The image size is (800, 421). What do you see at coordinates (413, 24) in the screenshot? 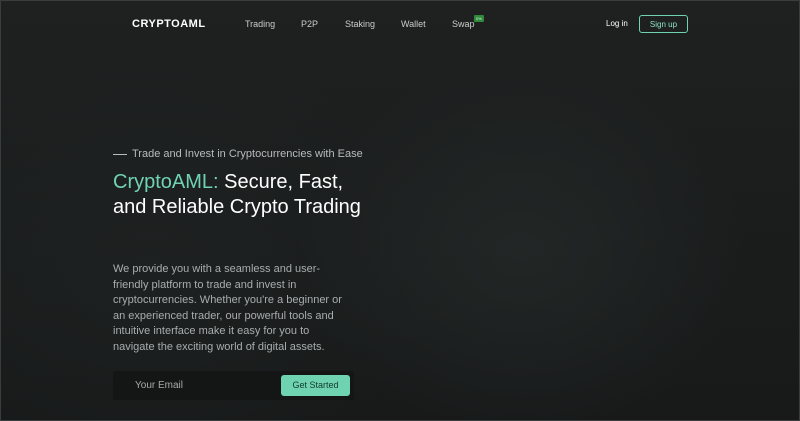
I see `nav-link-wallet: Wallet` at bounding box center [413, 24].